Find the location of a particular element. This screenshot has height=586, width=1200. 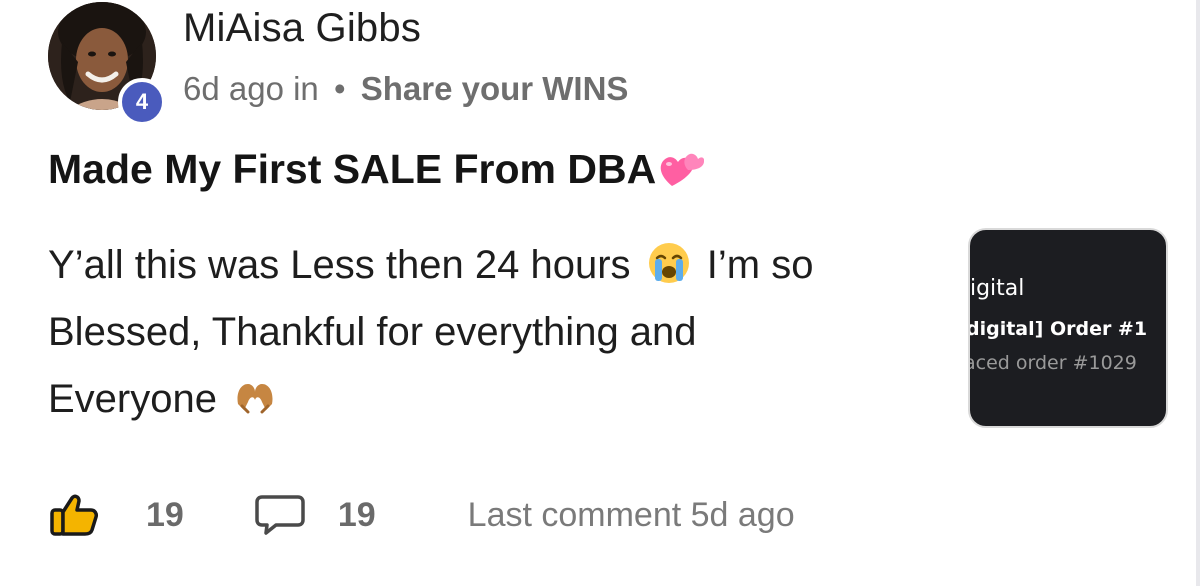

post-time: 6d ago in is located at coordinates (251, 88).